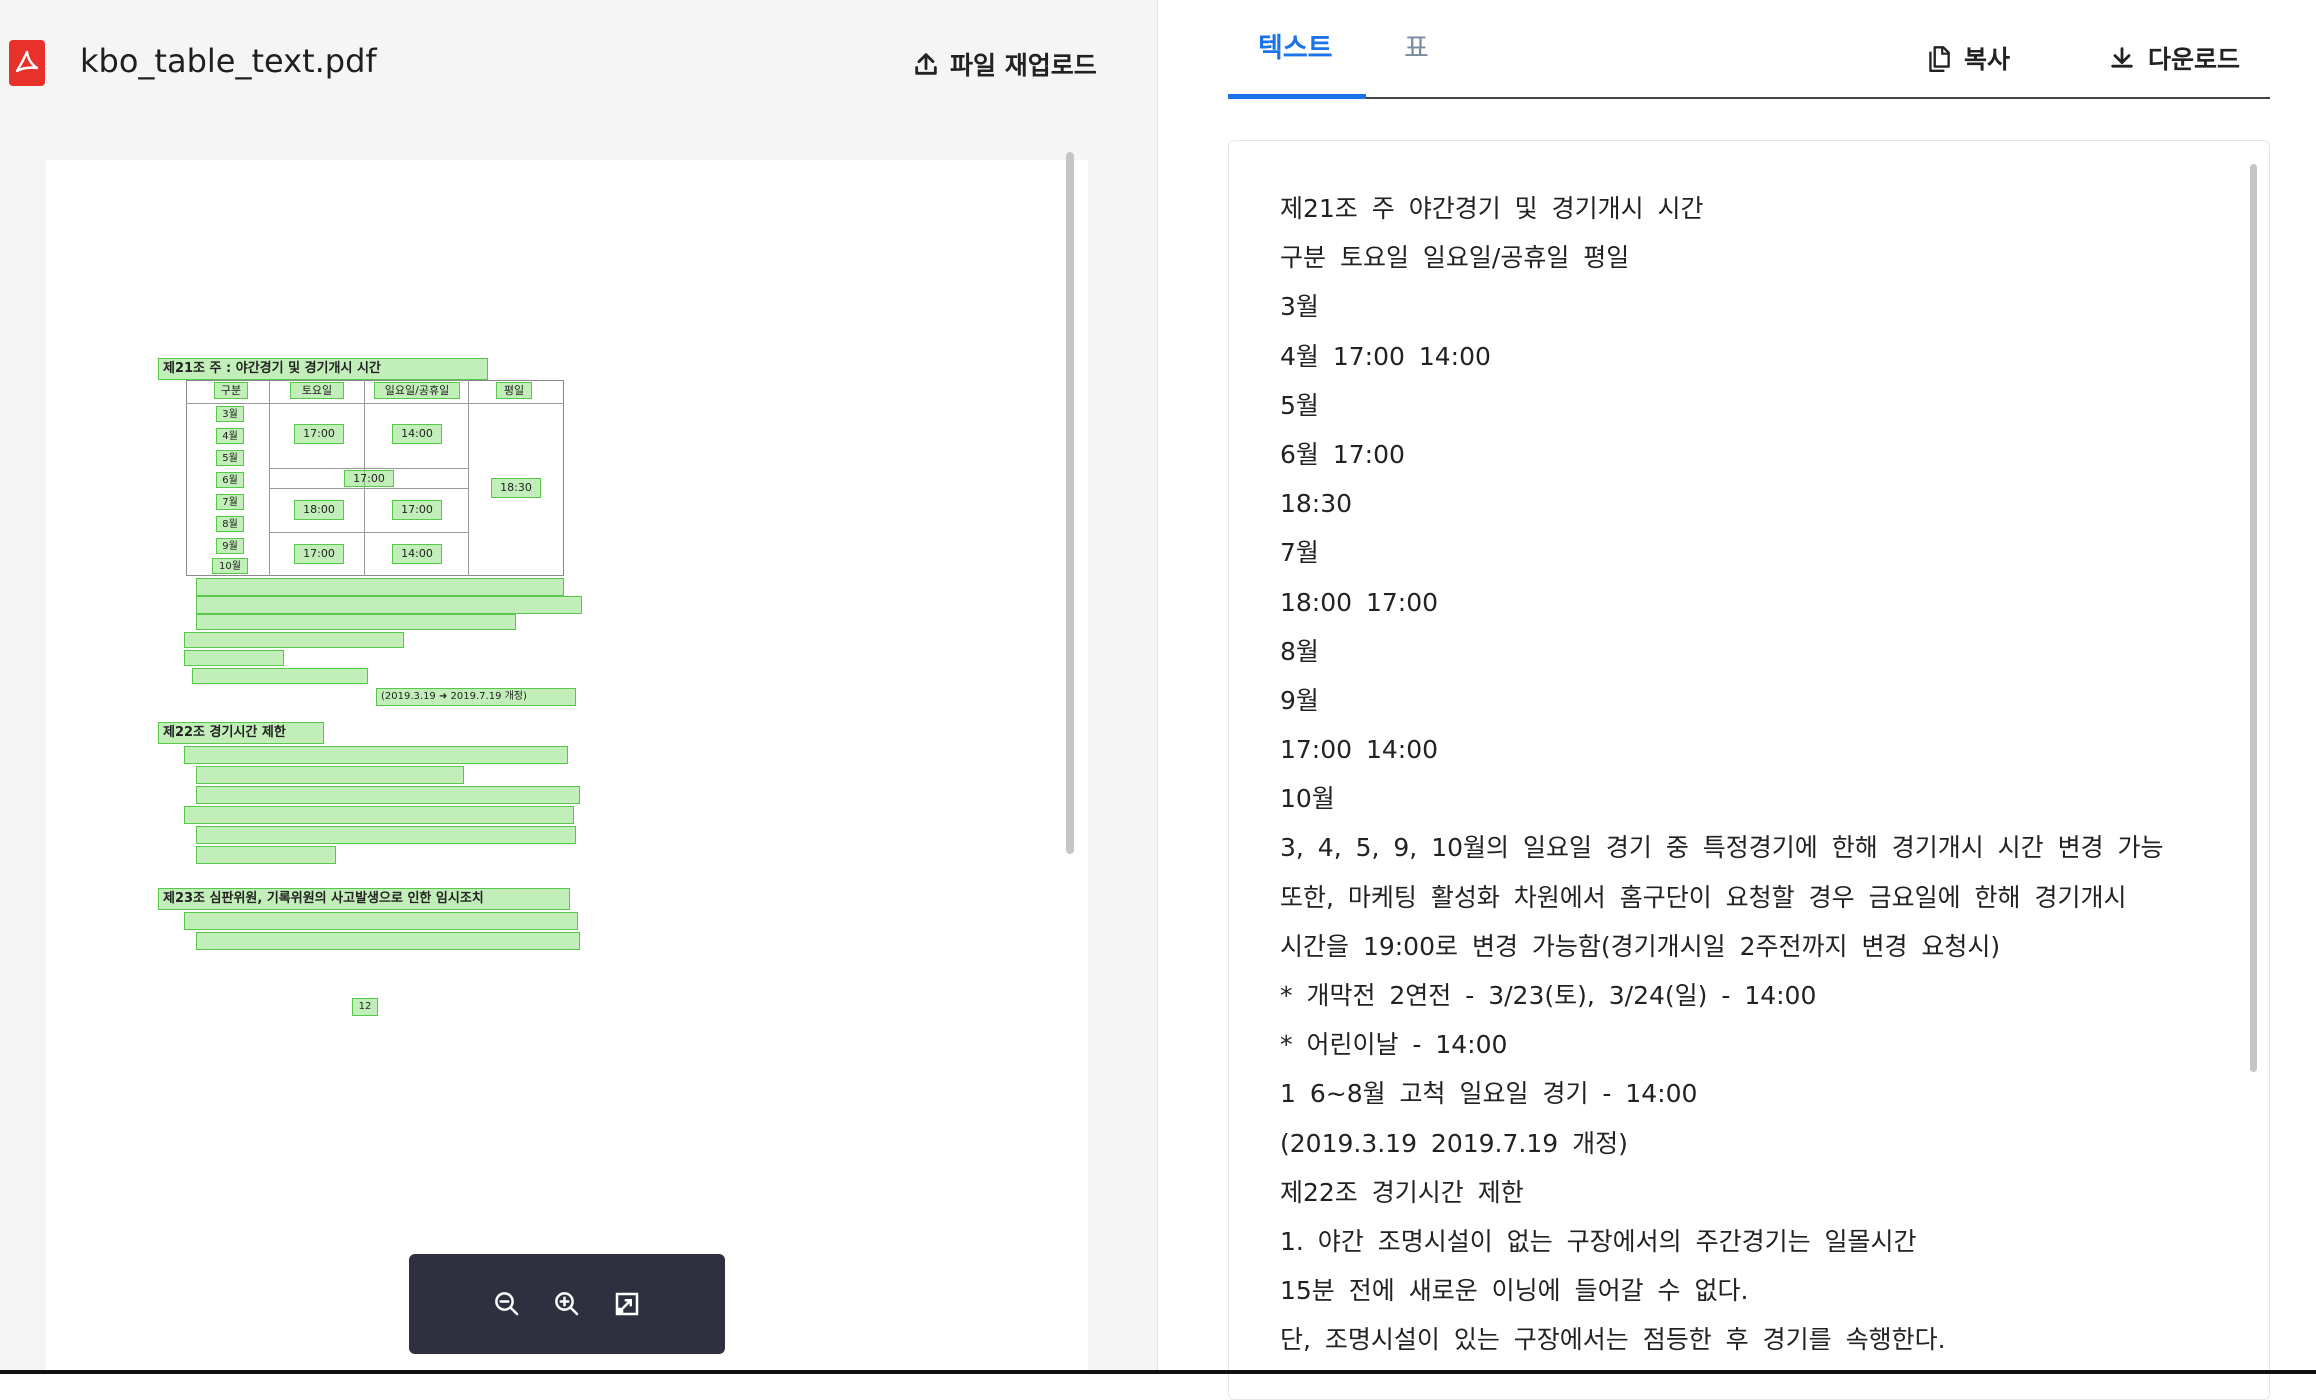 The height and width of the screenshot is (1400, 2316). I want to click on ocr-page-number: 12, so click(365, 1007).